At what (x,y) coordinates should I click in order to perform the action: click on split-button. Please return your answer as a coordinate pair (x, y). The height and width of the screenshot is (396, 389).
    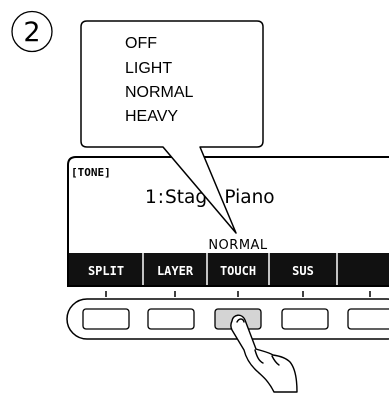
    Looking at the image, I should click on (106, 319).